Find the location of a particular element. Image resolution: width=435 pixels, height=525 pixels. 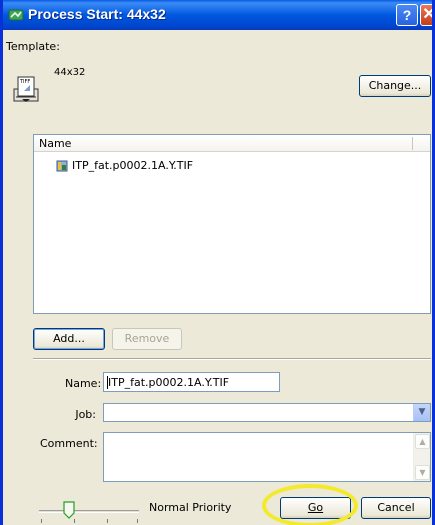

name-field-value: ITP_fat.p0002.1A.Y.TIF is located at coordinates (169, 382).